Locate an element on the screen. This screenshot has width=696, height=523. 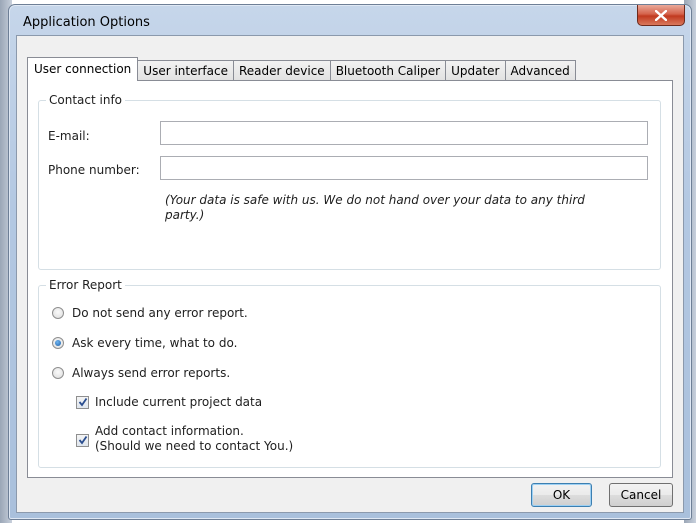
tab-user-connection: User connection is located at coordinates (83, 69).